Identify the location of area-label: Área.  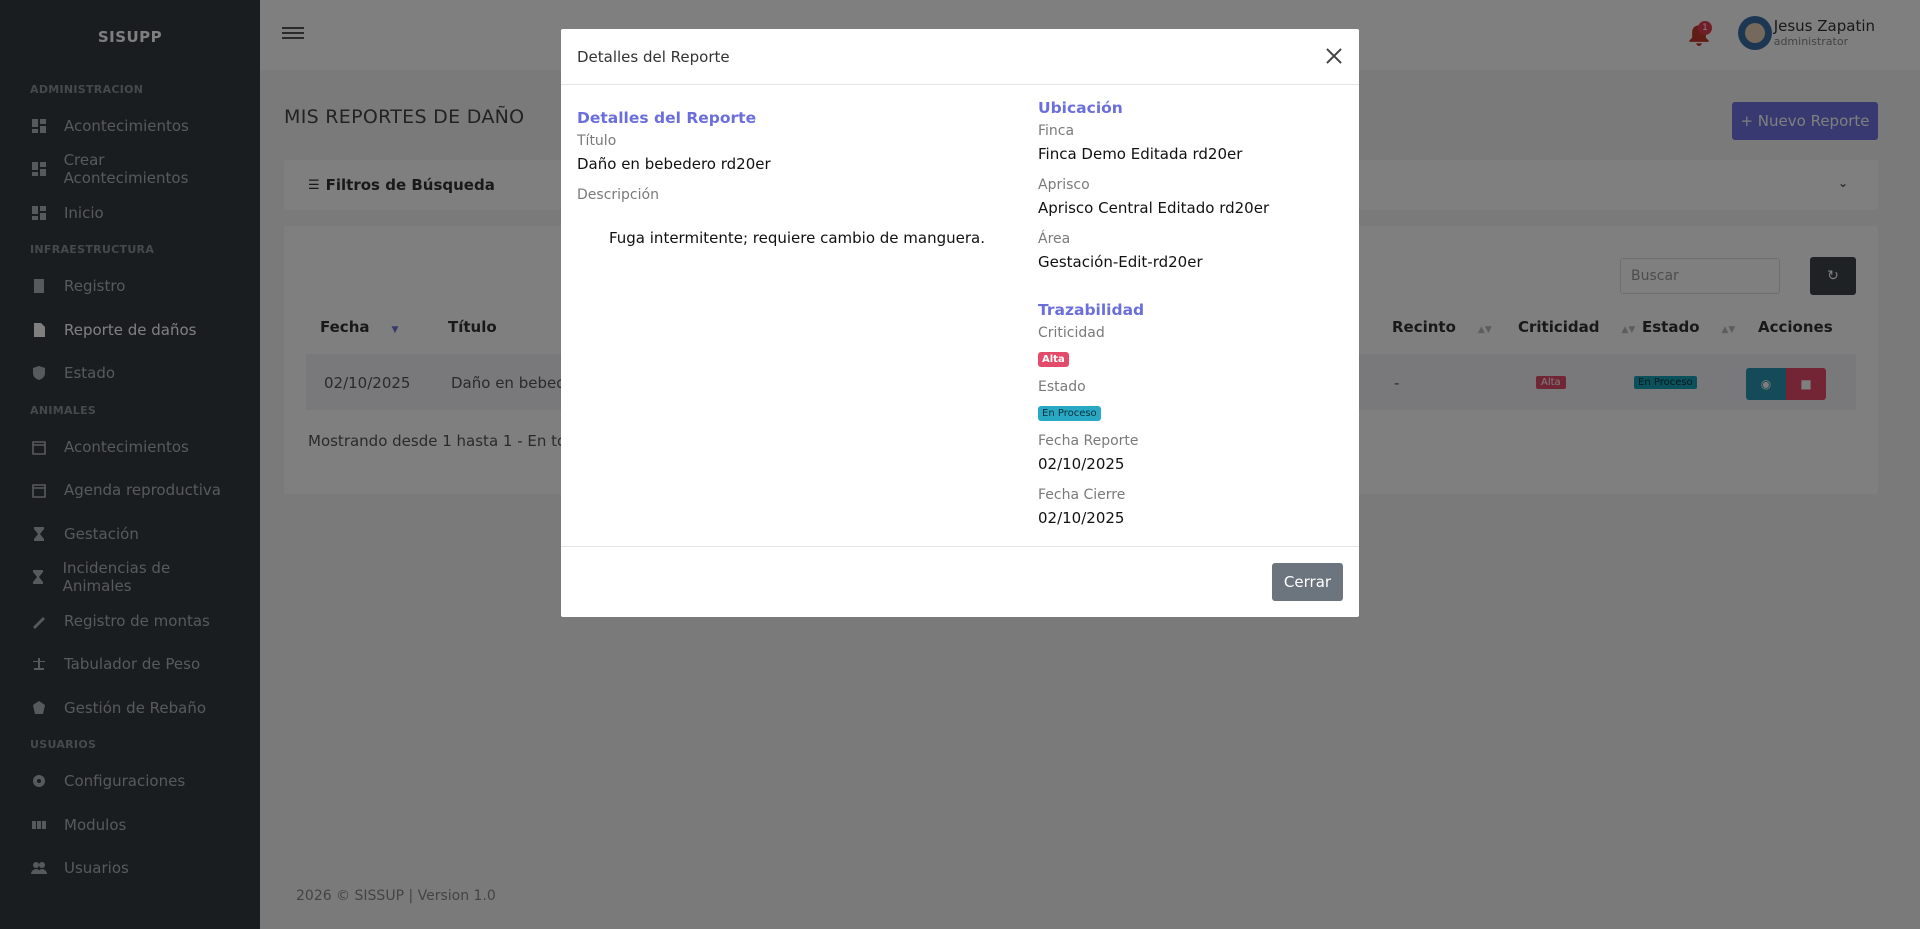
(1054, 239).